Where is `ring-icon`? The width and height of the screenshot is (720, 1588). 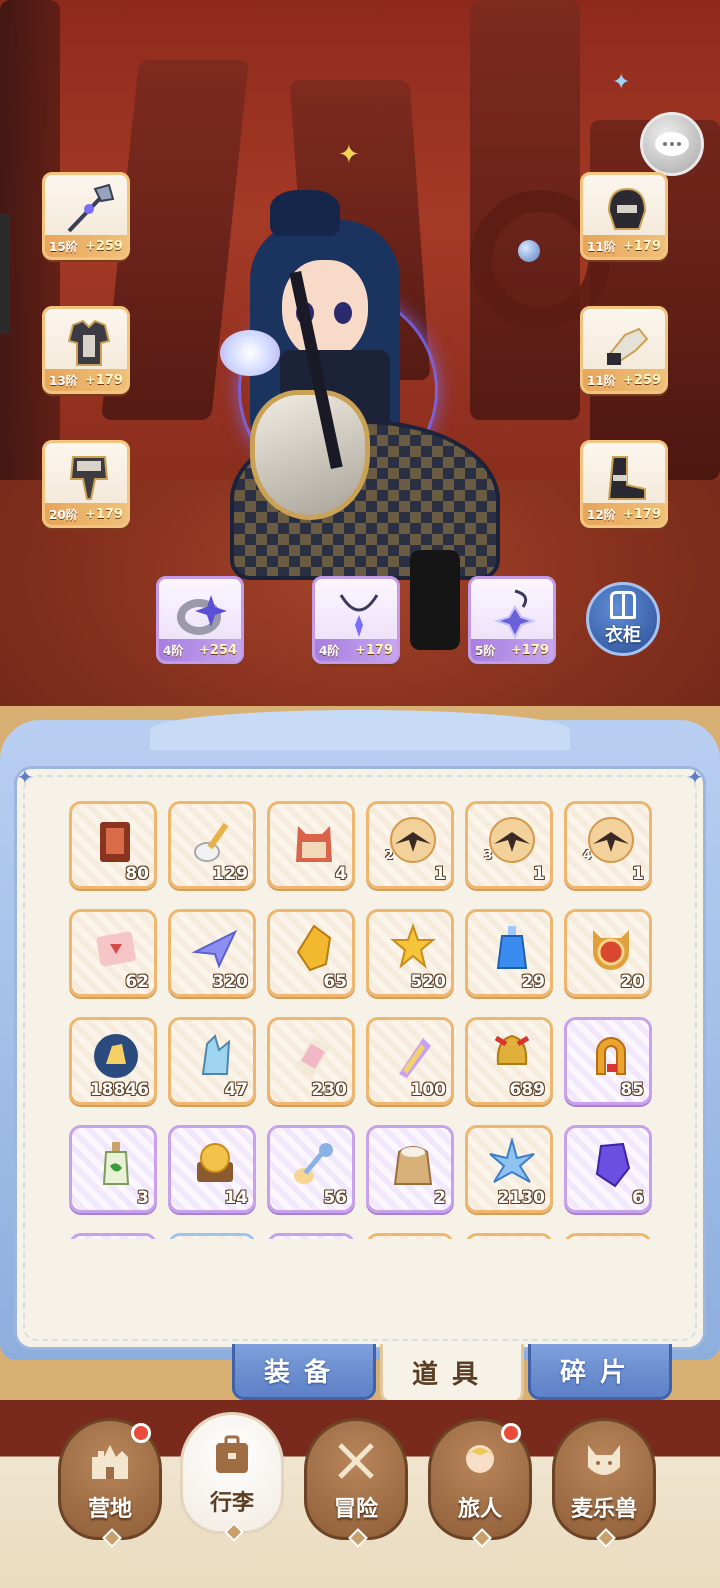
ring-icon is located at coordinates (203, 613).